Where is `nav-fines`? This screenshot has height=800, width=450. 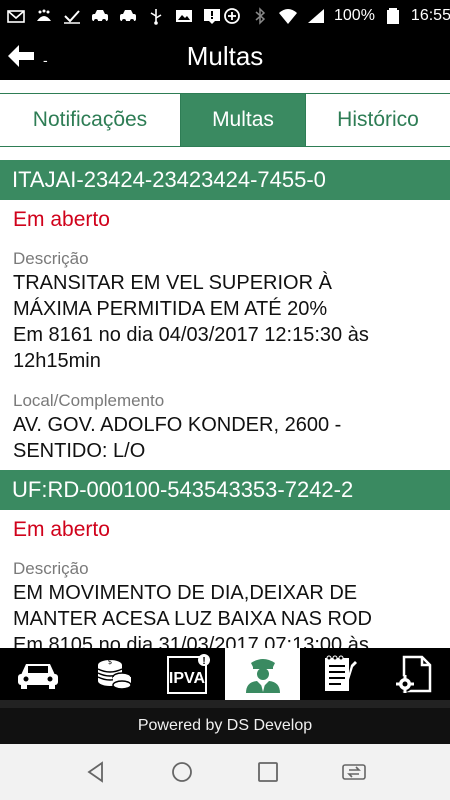 nav-fines is located at coordinates (262, 674).